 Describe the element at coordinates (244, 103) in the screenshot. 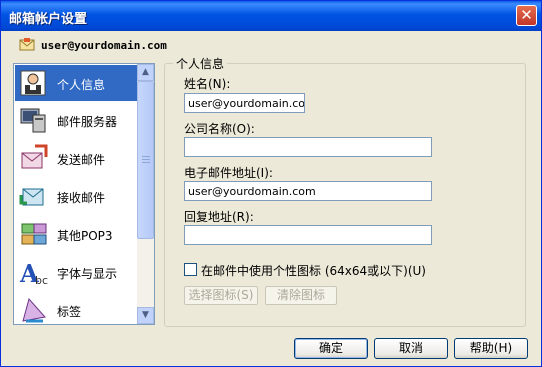

I see `name-input: user@yourdomain.com` at that location.